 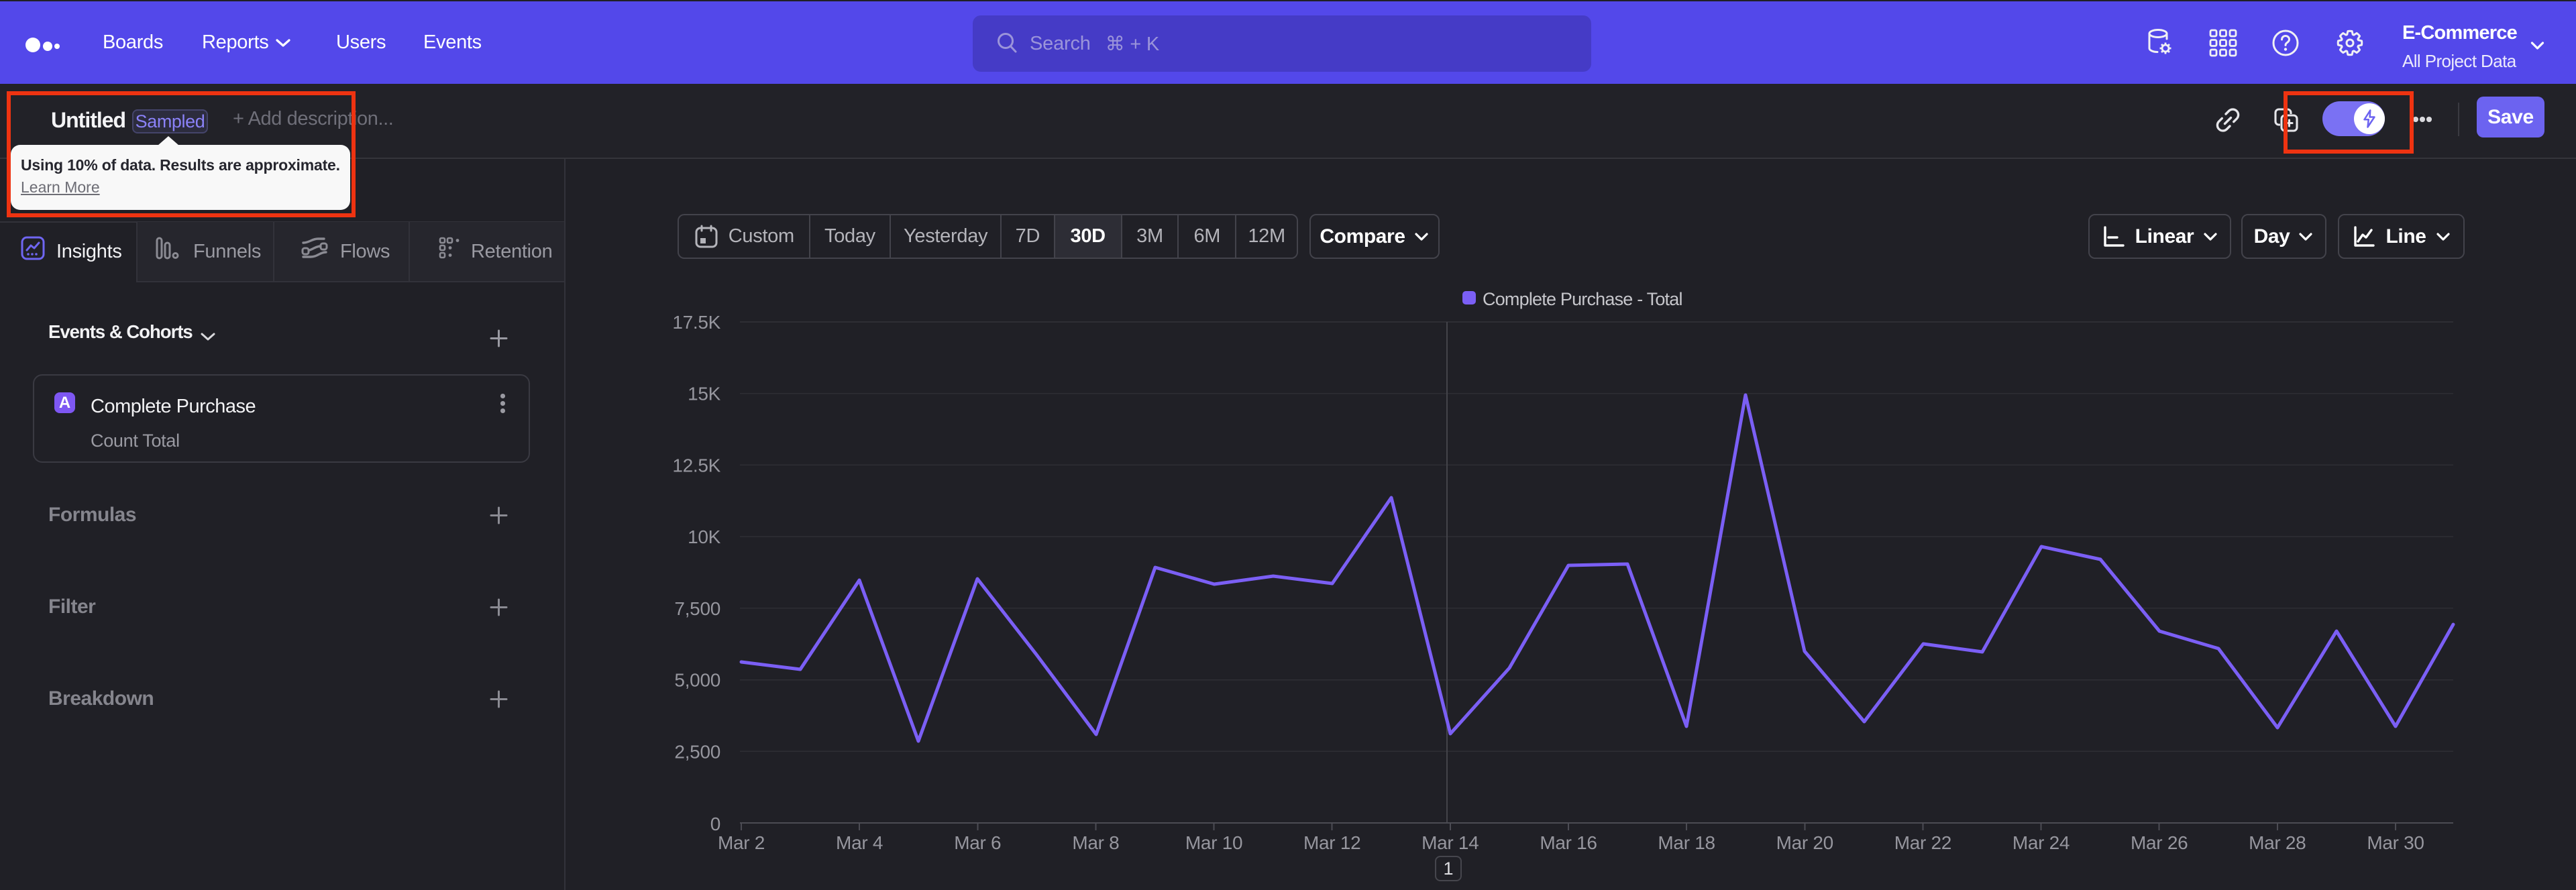 What do you see at coordinates (1922, 842) in the screenshot?
I see `svg-text: Mar 22` at bounding box center [1922, 842].